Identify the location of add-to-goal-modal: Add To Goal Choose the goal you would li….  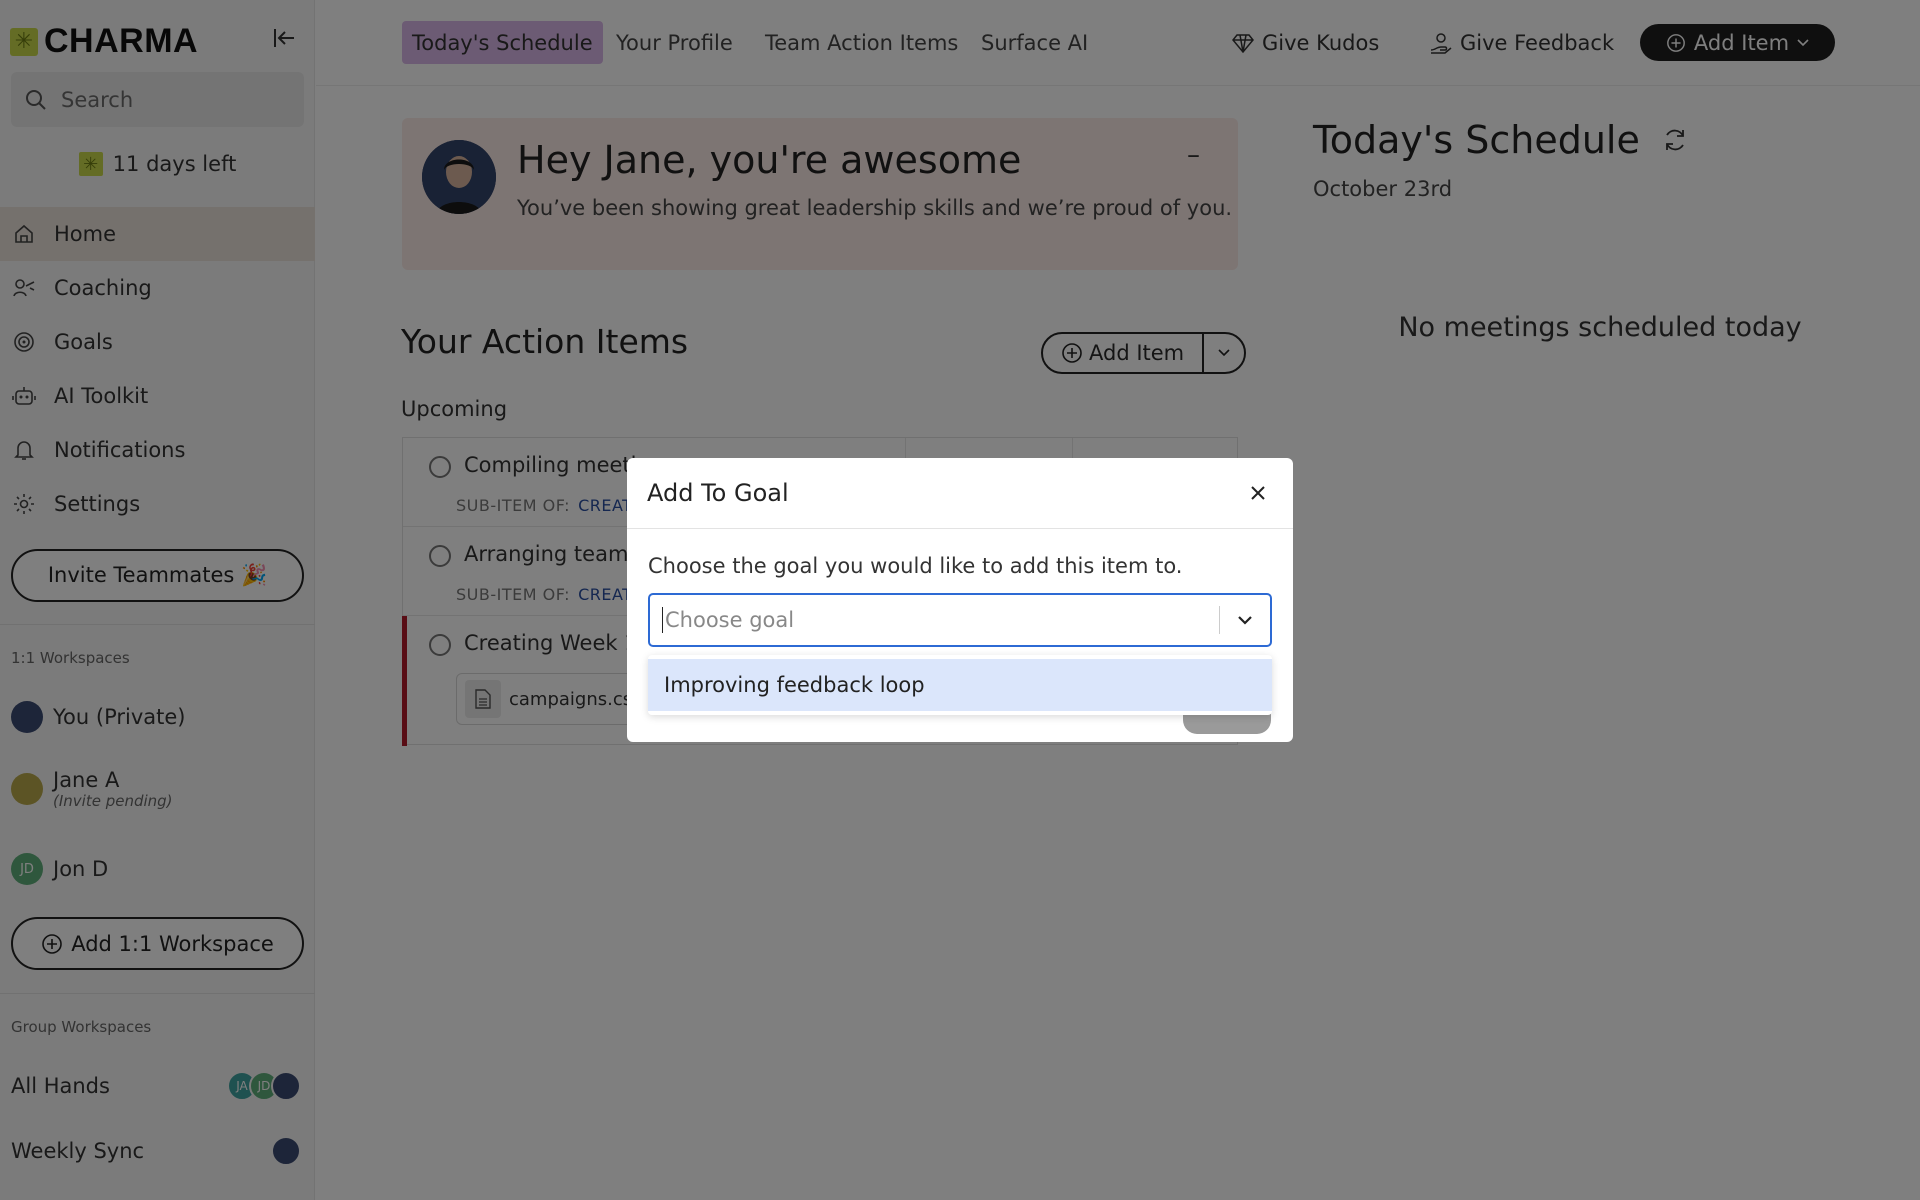
(960, 600).